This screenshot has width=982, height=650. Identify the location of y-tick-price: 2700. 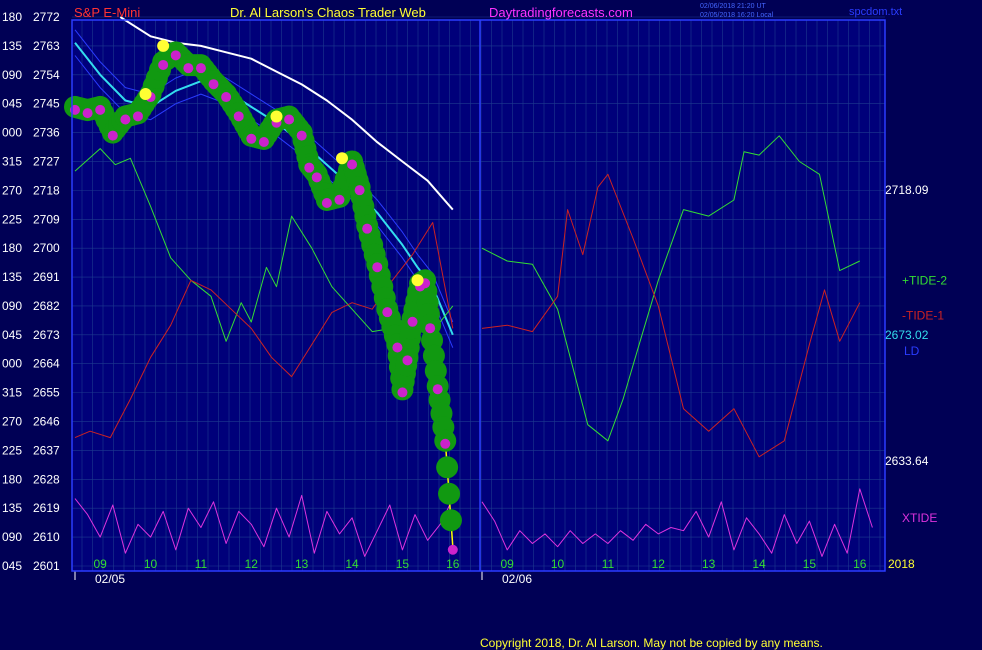
(46, 248).